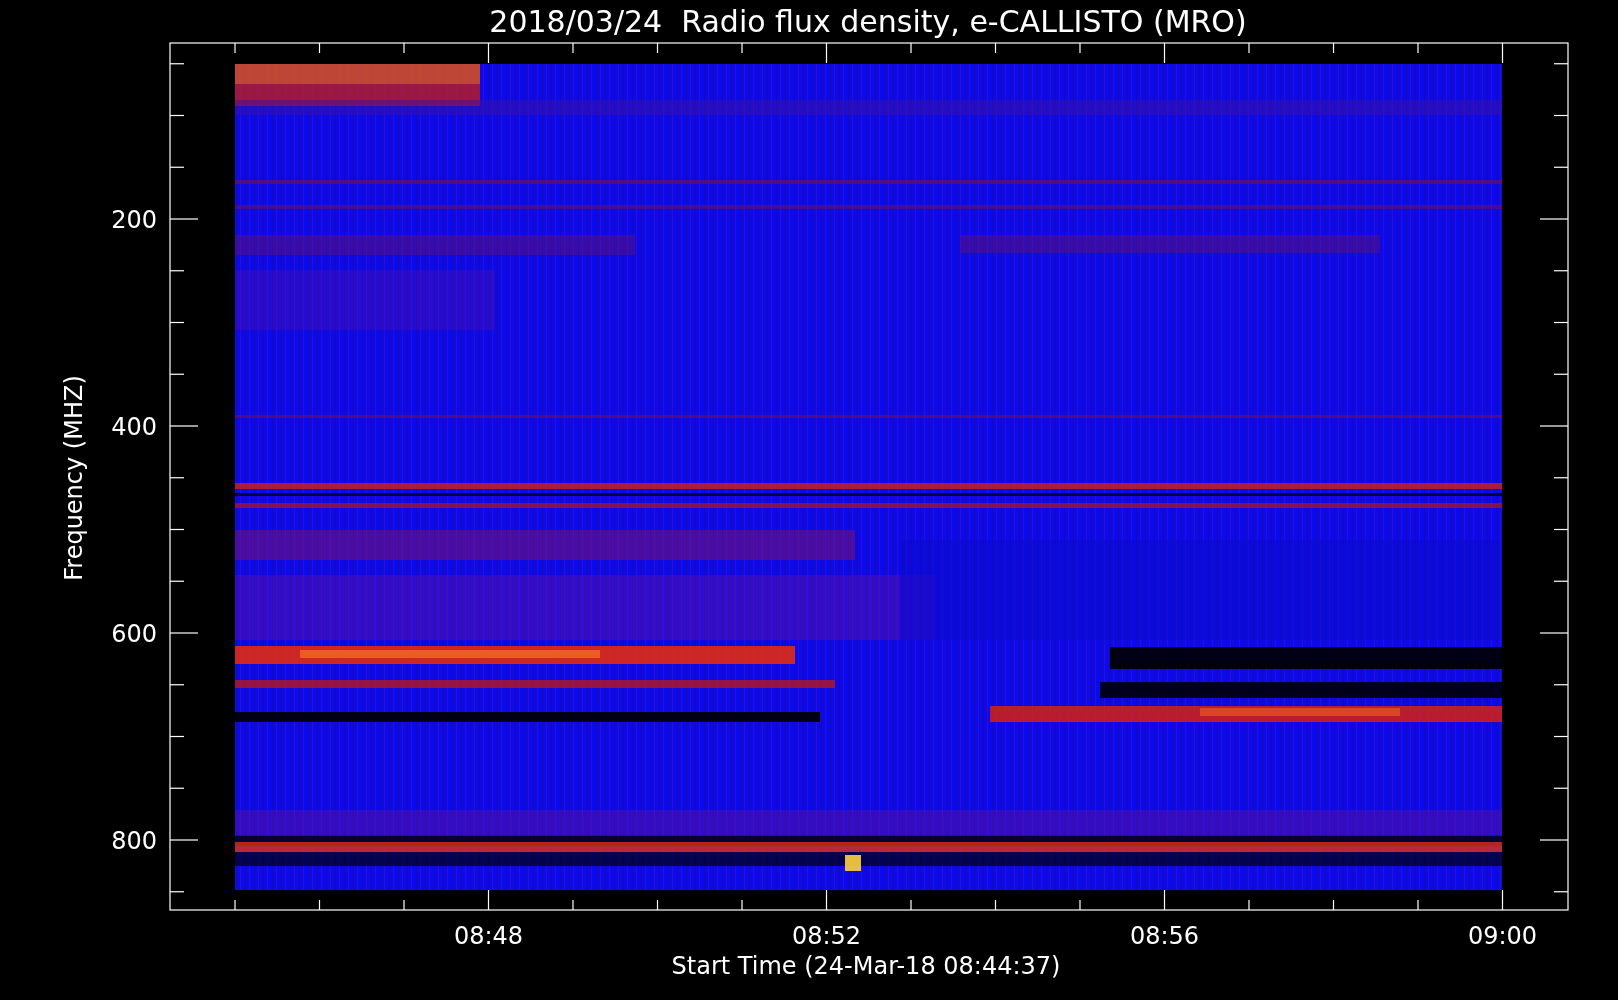  What do you see at coordinates (826, 936) in the screenshot?
I see `x-tick-label: 08:52` at bounding box center [826, 936].